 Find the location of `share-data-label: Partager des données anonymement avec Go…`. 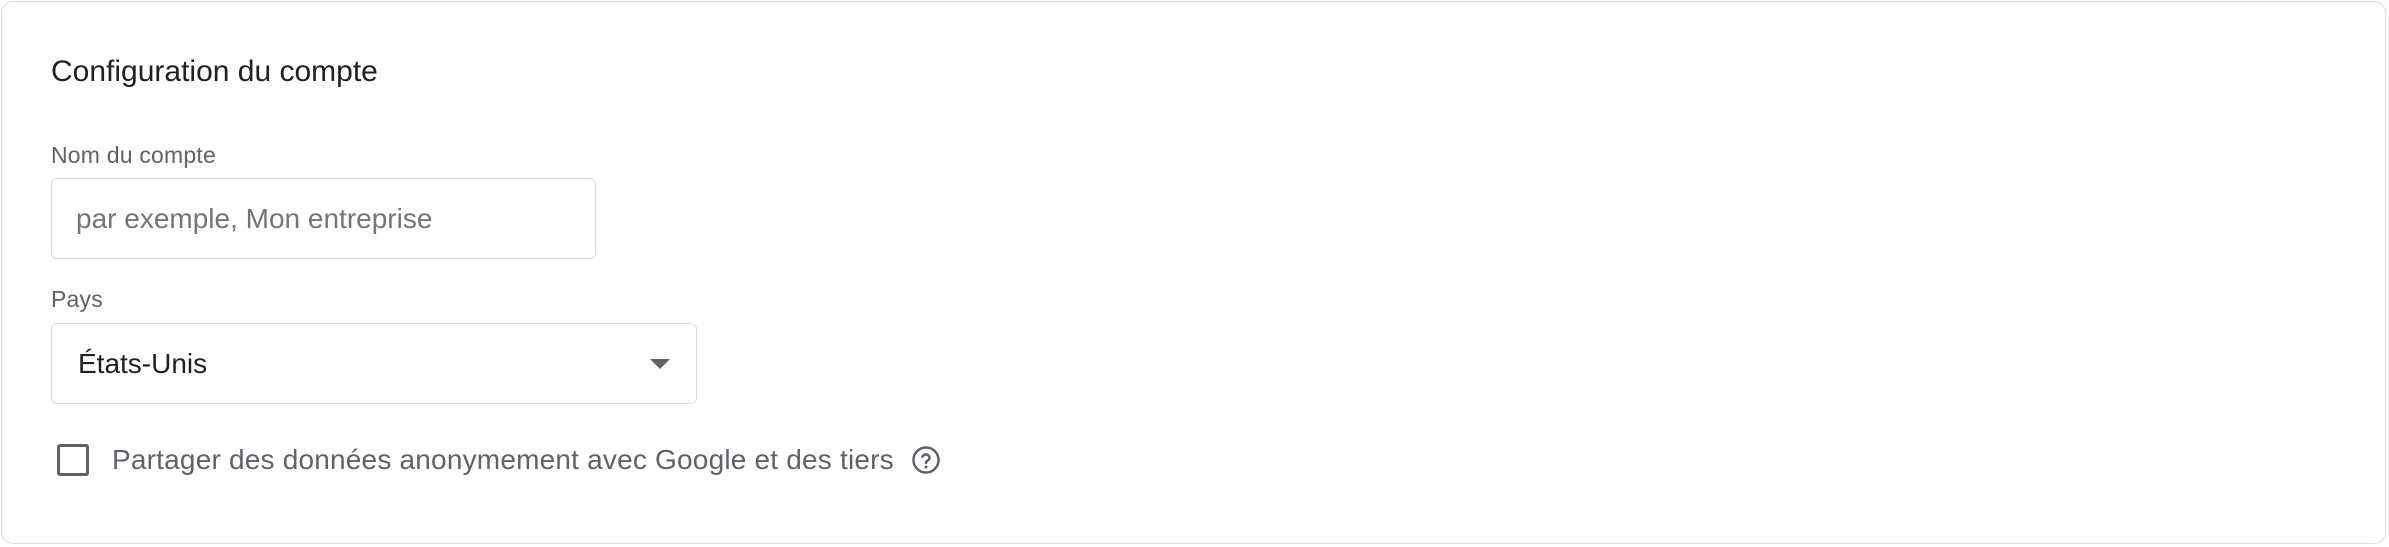

share-data-label: Partager des données anonymement avec Go… is located at coordinates (503, 460).